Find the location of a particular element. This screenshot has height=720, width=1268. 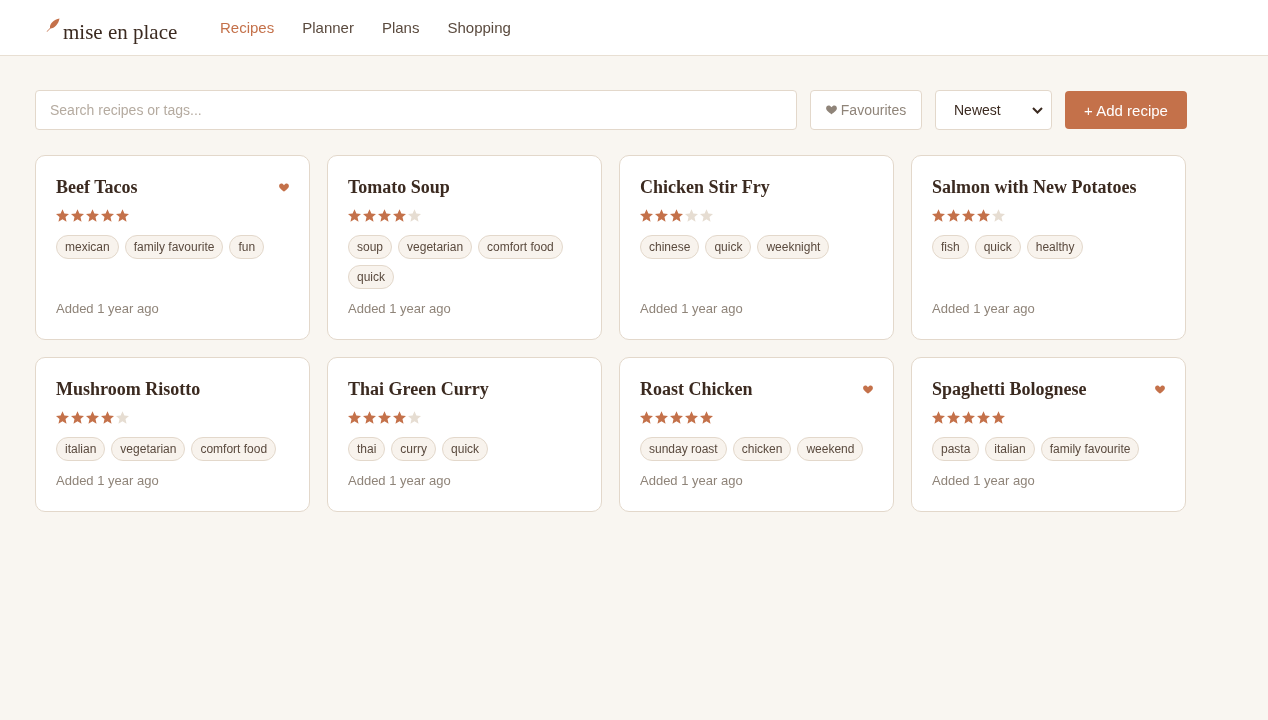

recipe-tag: mexican is located at coordinates (87, 247).